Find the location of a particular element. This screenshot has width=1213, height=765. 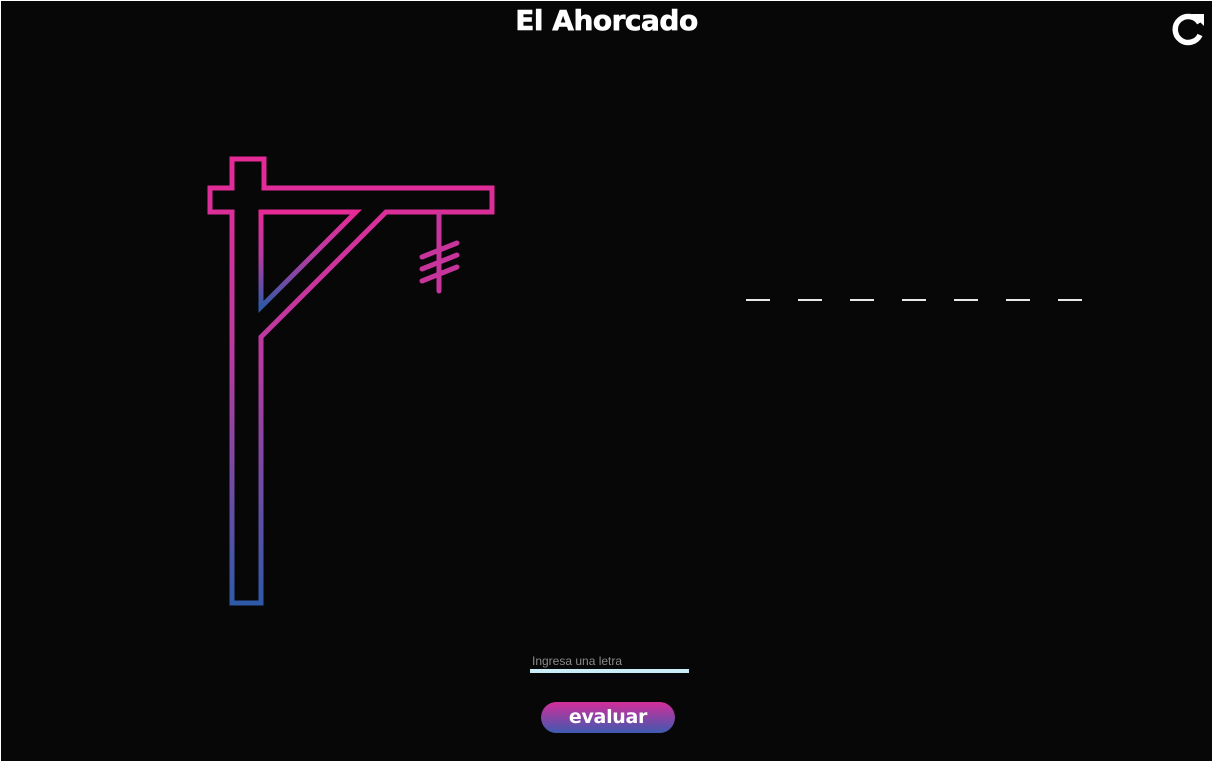

evaluate-button: evaluar is located at coordinates (608, 717).